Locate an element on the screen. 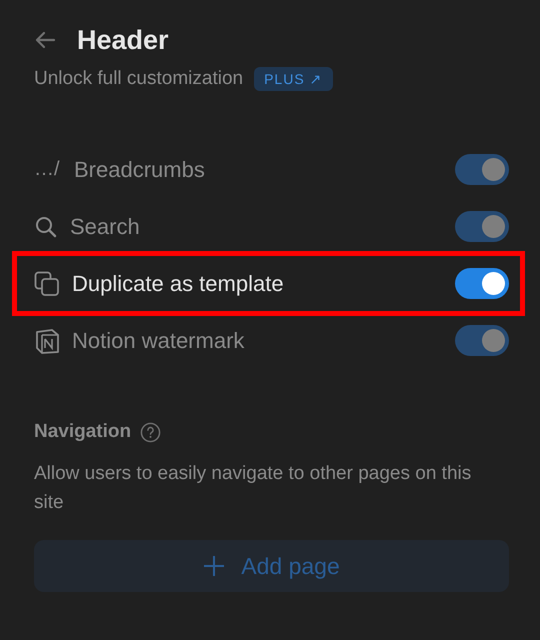 Image resolution: width=540 pixels, height=640 pixels. plus-badge: PLUS ↗ is located at coordinates (293, 79).